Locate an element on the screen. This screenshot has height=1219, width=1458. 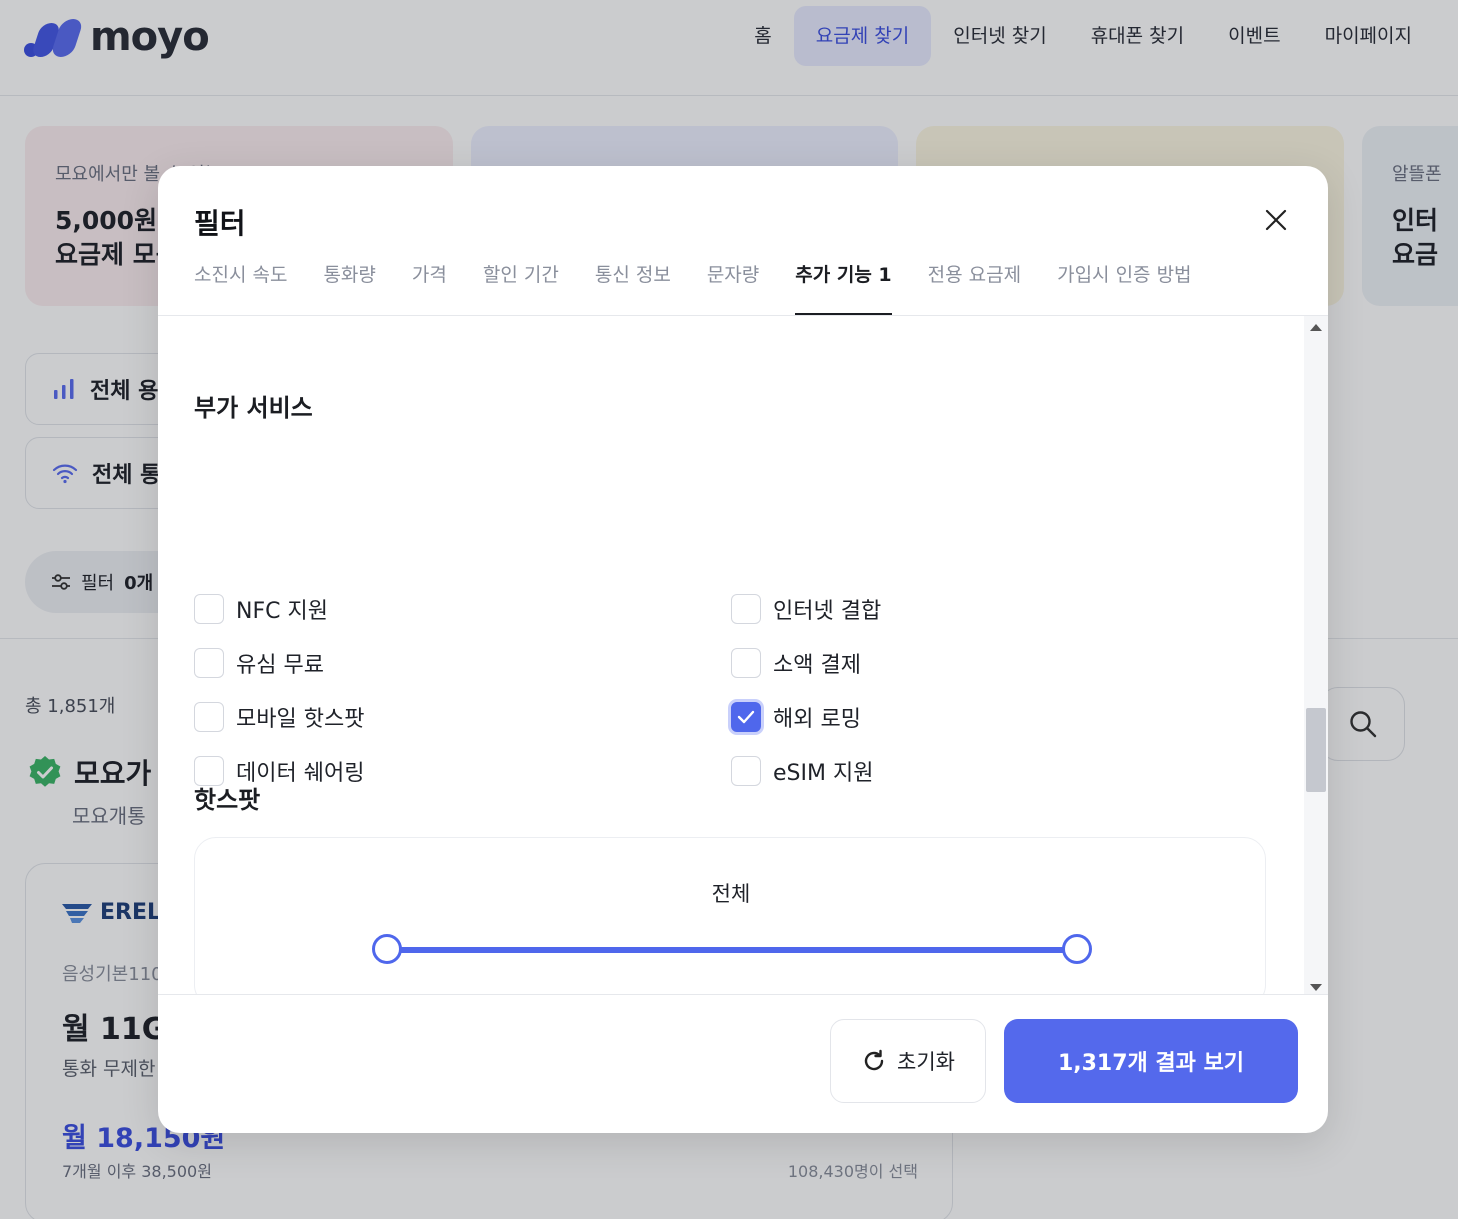
option-nfc: NFC 지원 is located at coordinates (261, 609).